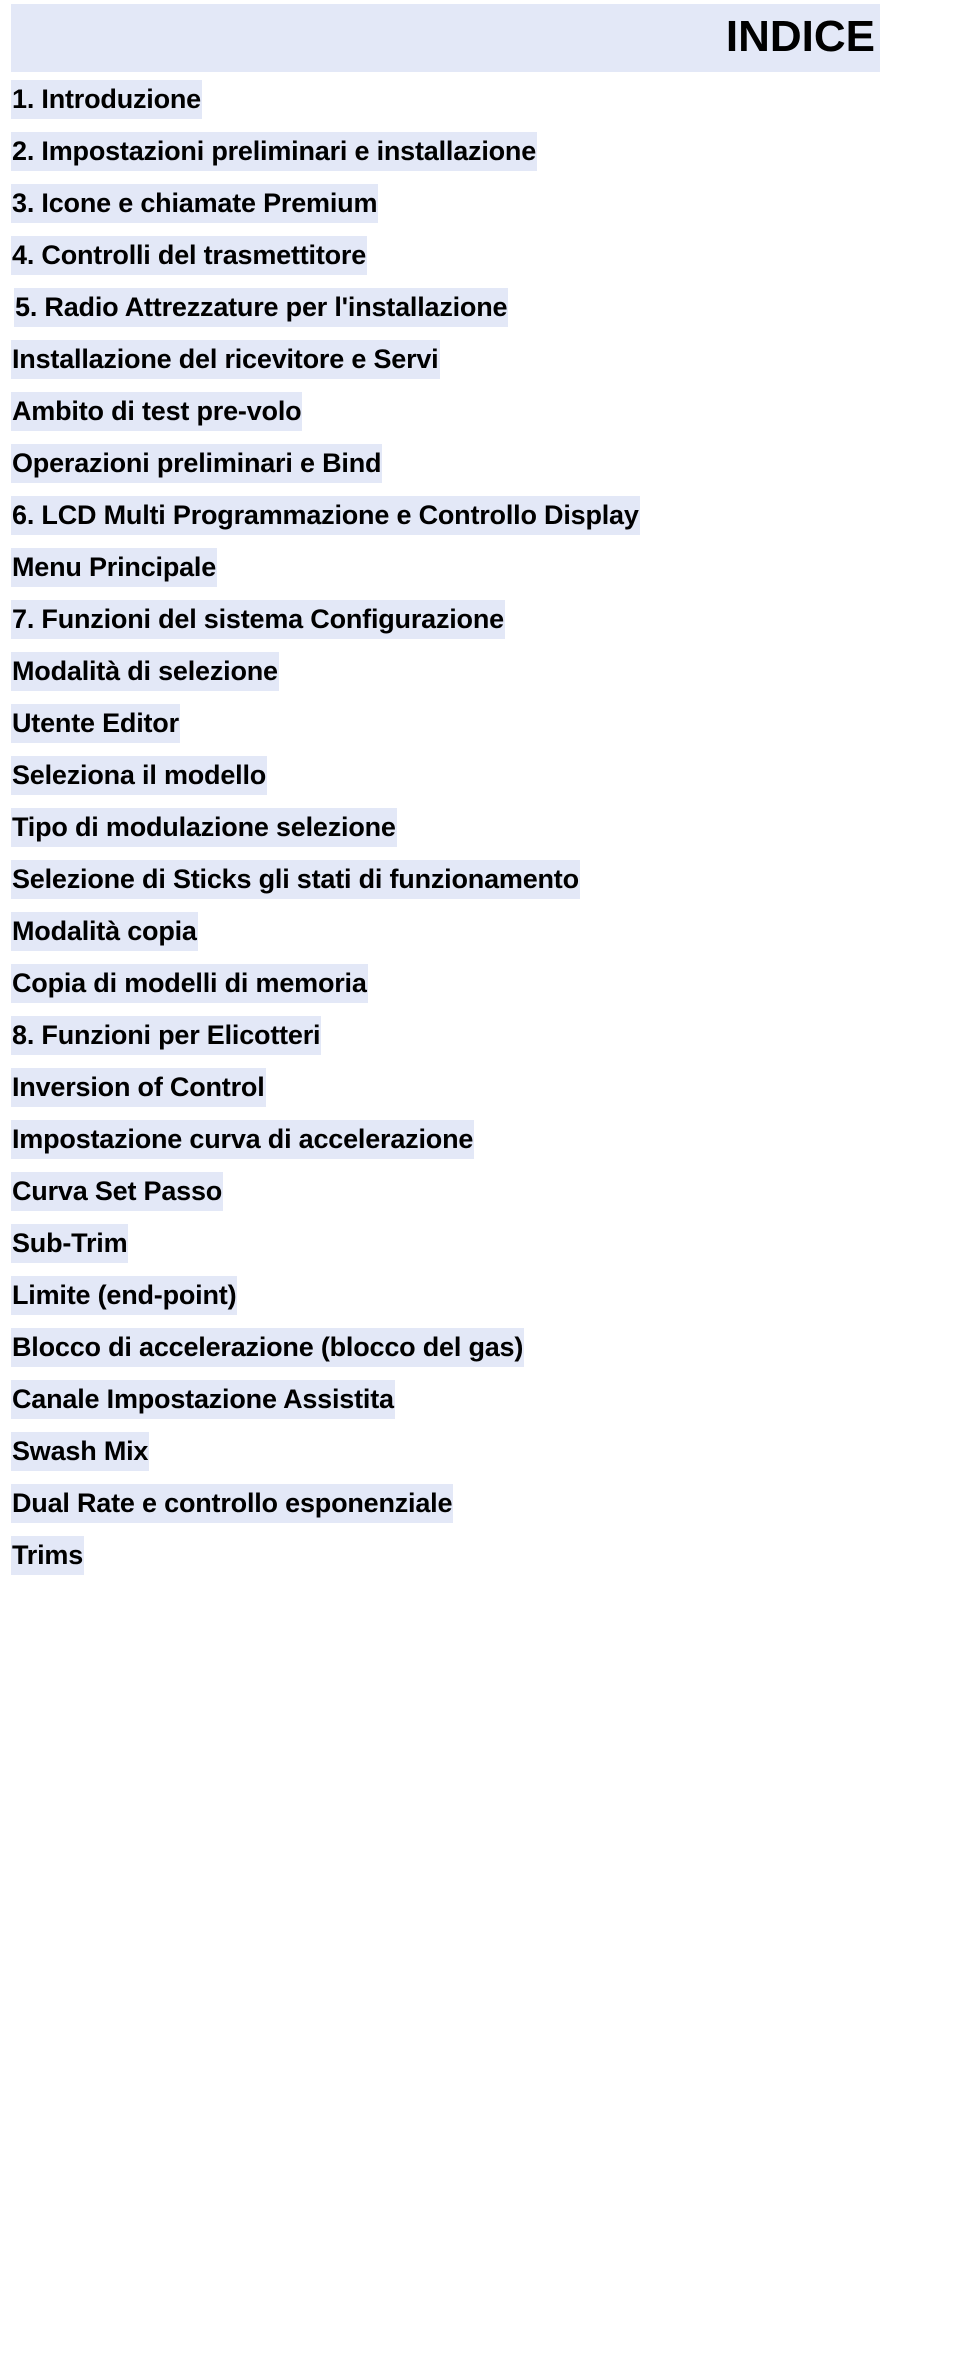 This screenshot has width=960, height=2378. Describe the element at coordinates (197, 463) in the screenshot. I see `toc-entry-link: Operazioni preliminari e Bind` at that location.